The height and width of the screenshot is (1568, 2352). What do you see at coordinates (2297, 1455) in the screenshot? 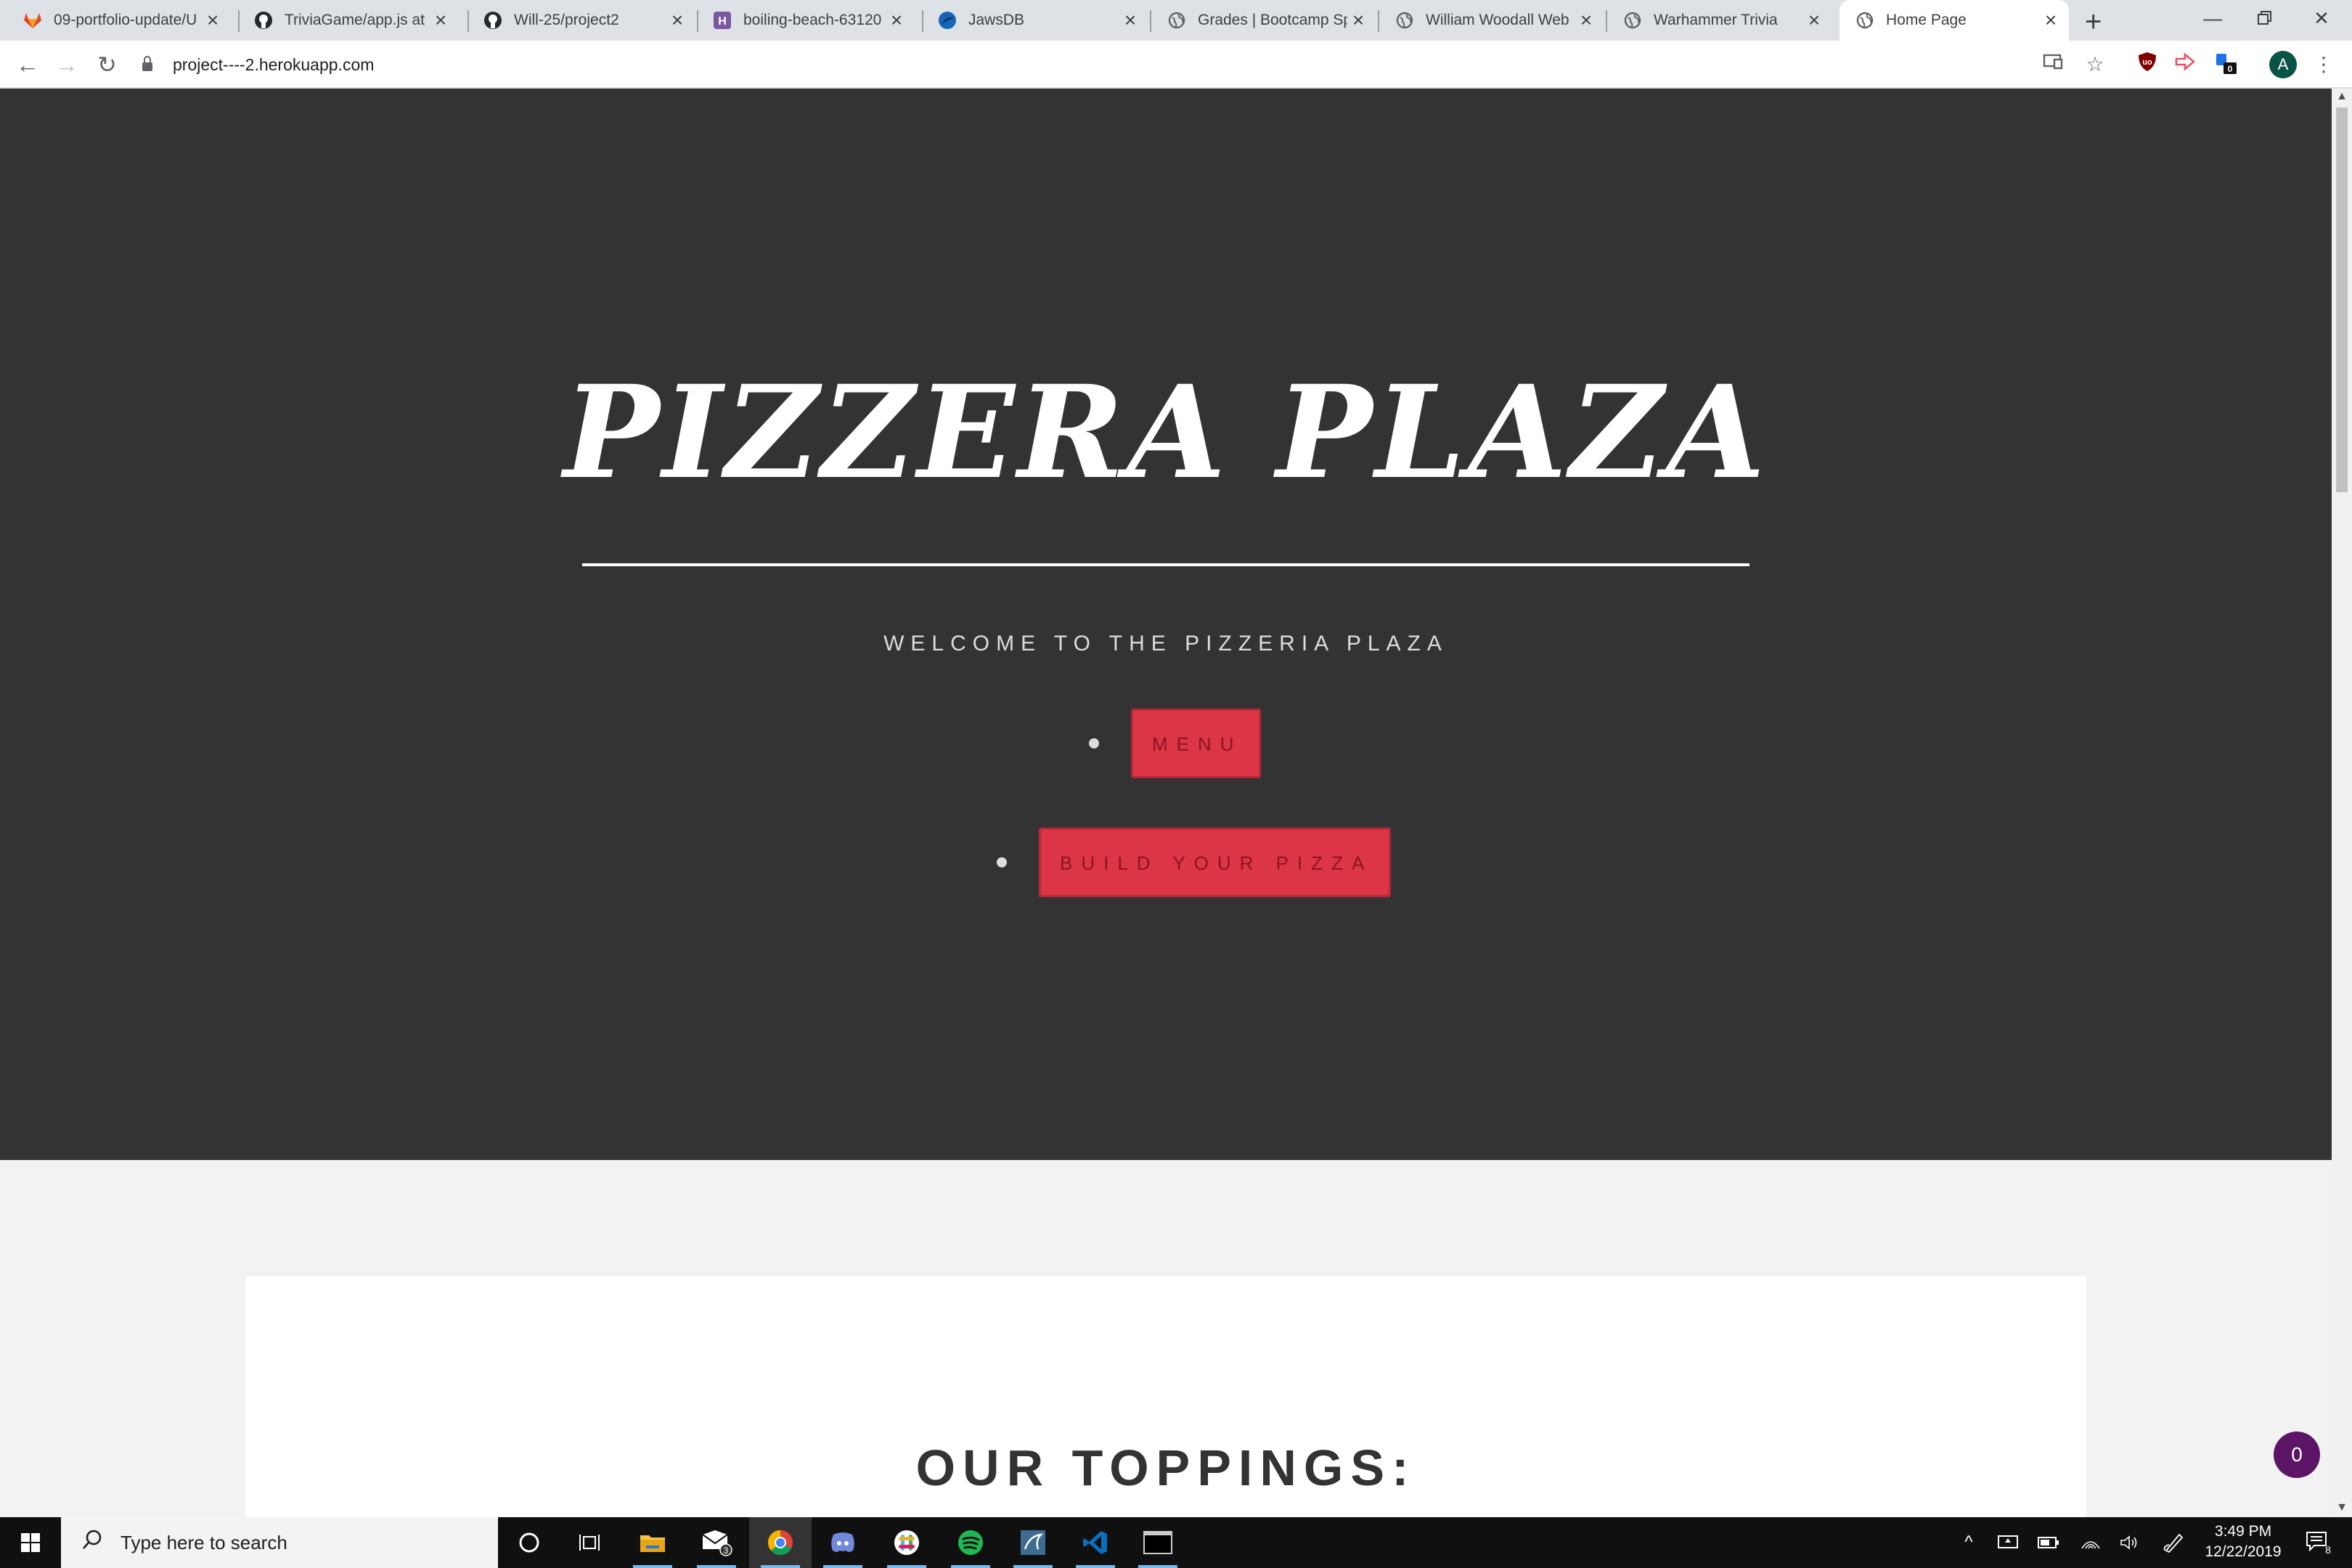
I see `chat-widget-badge: 0` at bounding box center [2297, 1455].